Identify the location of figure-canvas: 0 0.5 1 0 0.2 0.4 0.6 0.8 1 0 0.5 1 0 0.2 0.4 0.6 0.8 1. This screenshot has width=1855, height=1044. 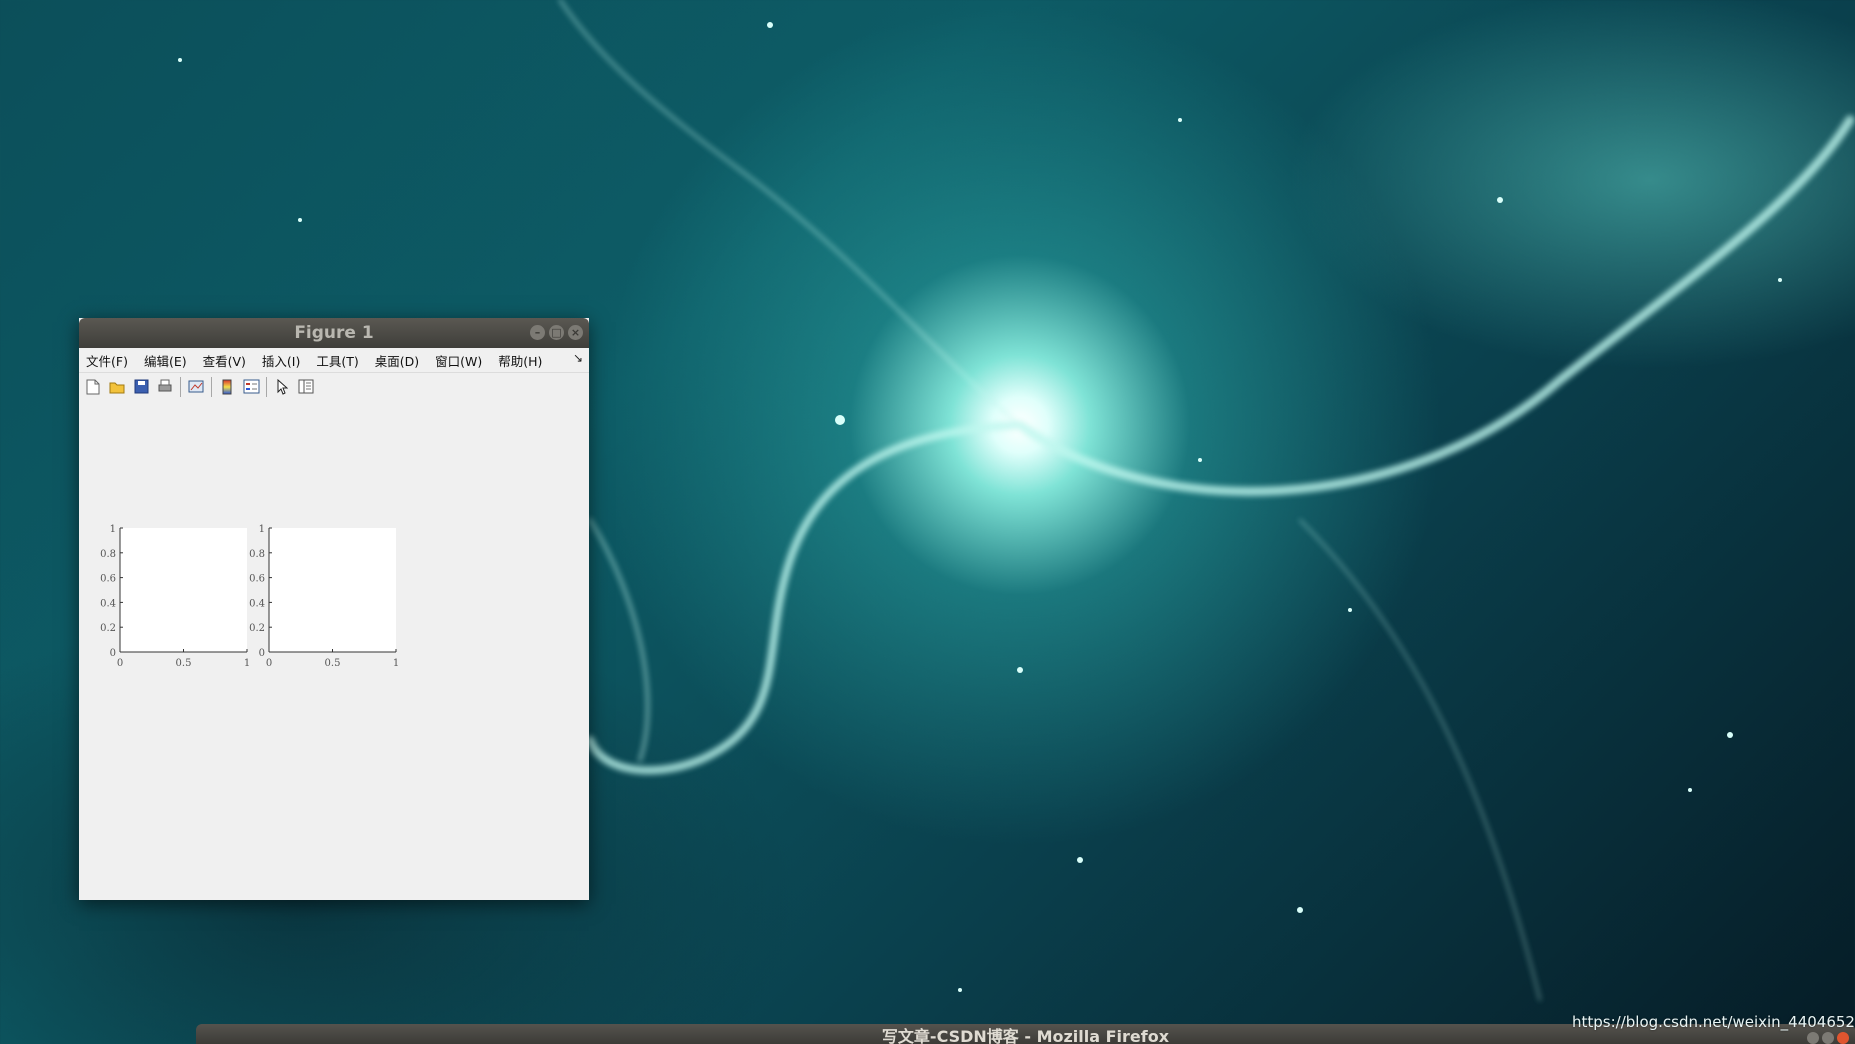
(334, 650).